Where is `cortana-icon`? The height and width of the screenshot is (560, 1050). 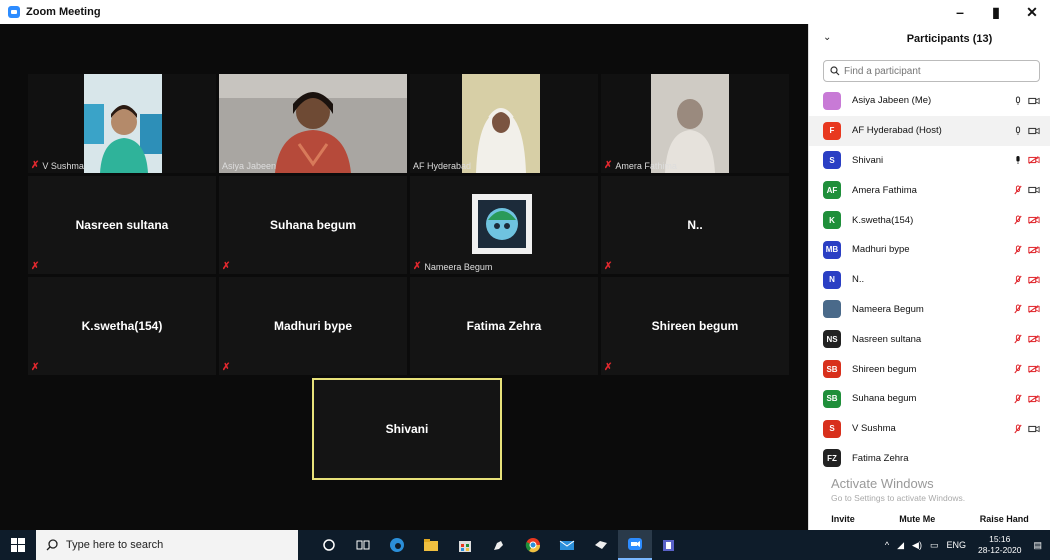 cortana-icon is located at coordinates (329, 545).